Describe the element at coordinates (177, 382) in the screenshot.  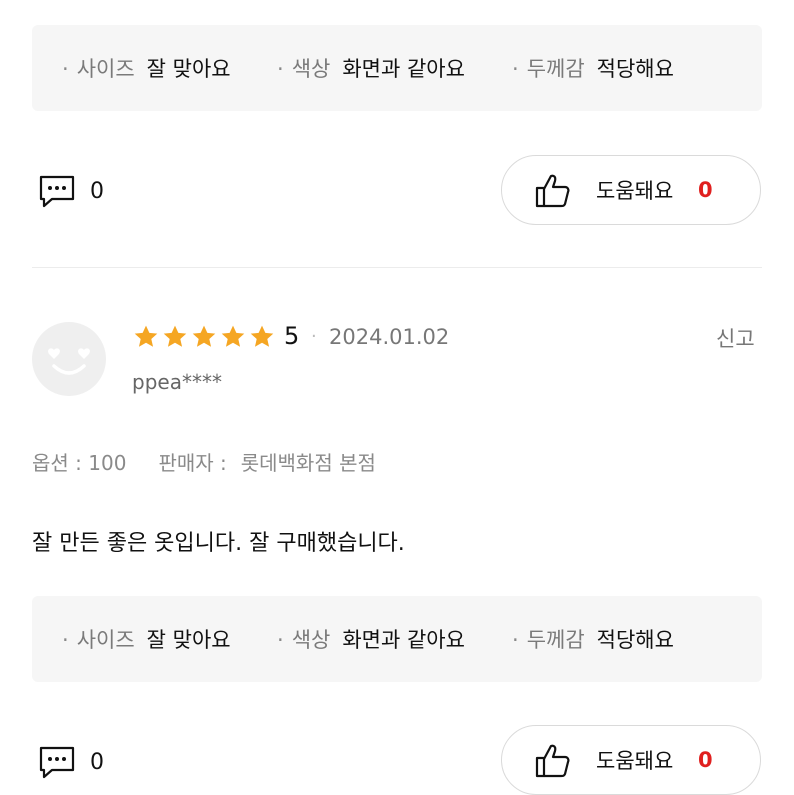
I see `reviewer-username: ppea****` at that location.